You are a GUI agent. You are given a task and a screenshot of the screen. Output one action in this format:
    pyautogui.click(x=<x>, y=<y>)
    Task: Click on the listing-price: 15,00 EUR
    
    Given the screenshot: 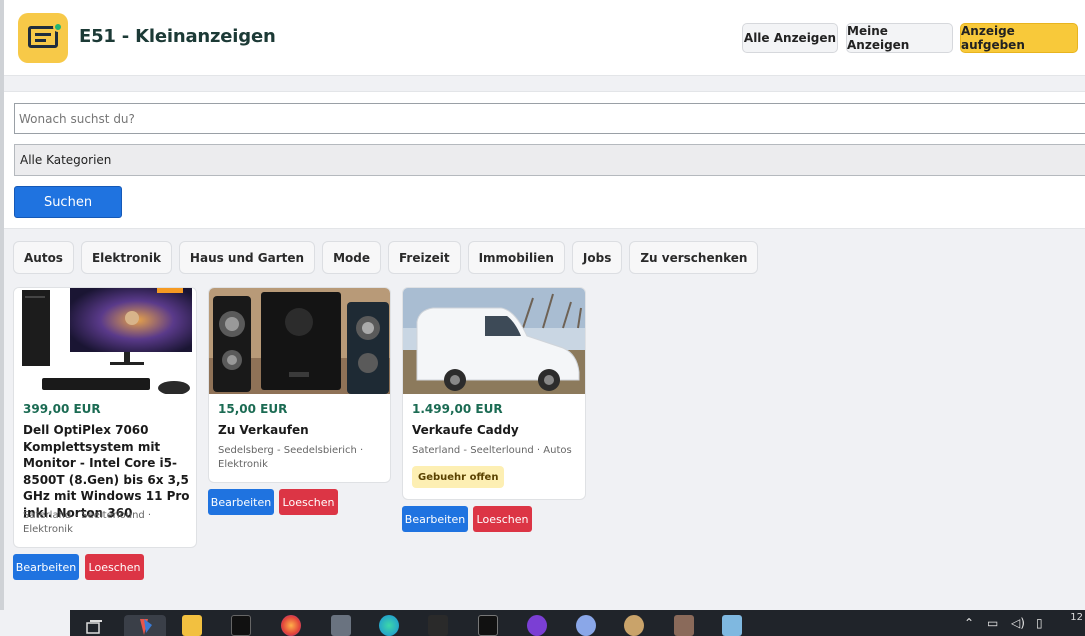 What is the action you would take?
    pyautogui.click(x=253, y=409)
    